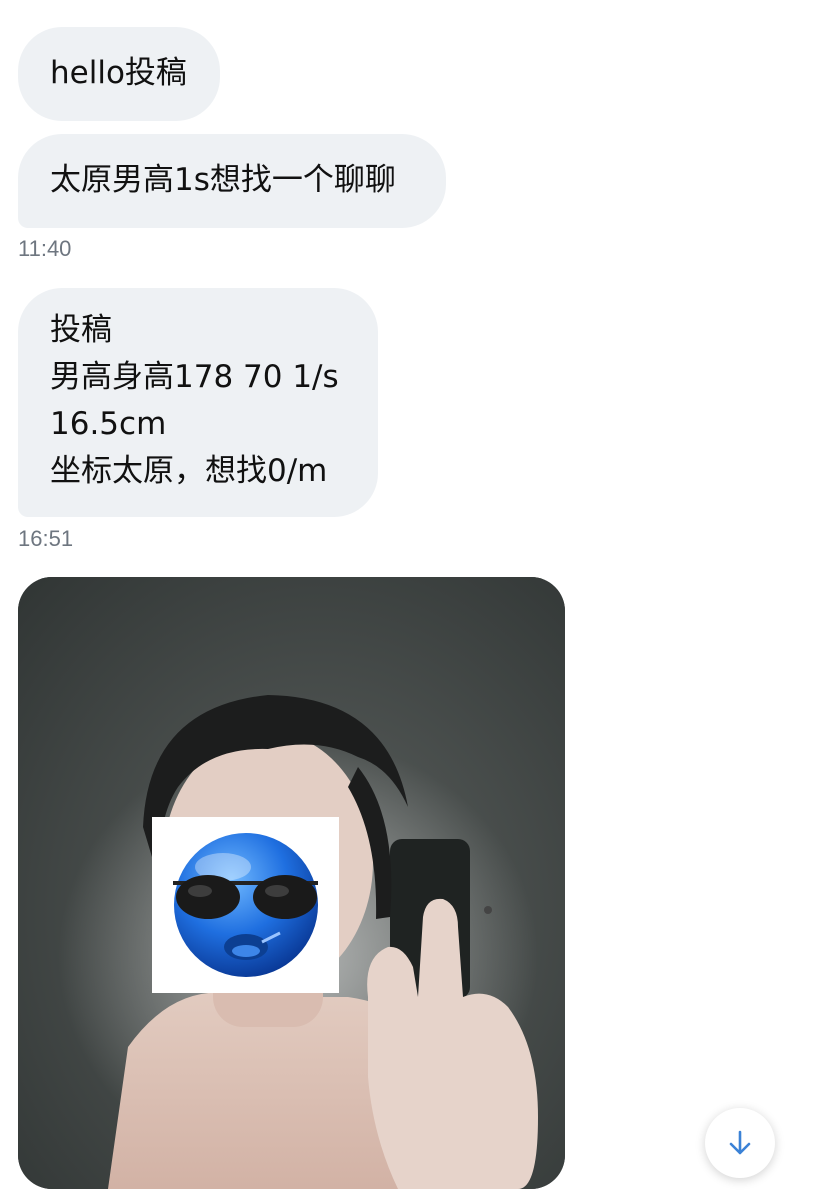 The height and width of the screenshot is (1200, 815). I want to click on message-line: 16.5cm, so click(108, 424).